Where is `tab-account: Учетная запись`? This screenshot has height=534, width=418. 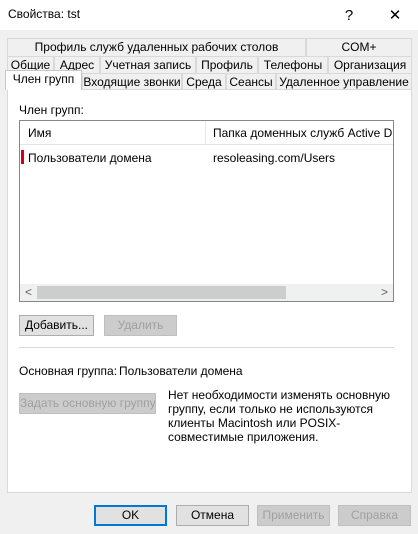
tab-account: Учетная запись is located at coordinates (148, 65).